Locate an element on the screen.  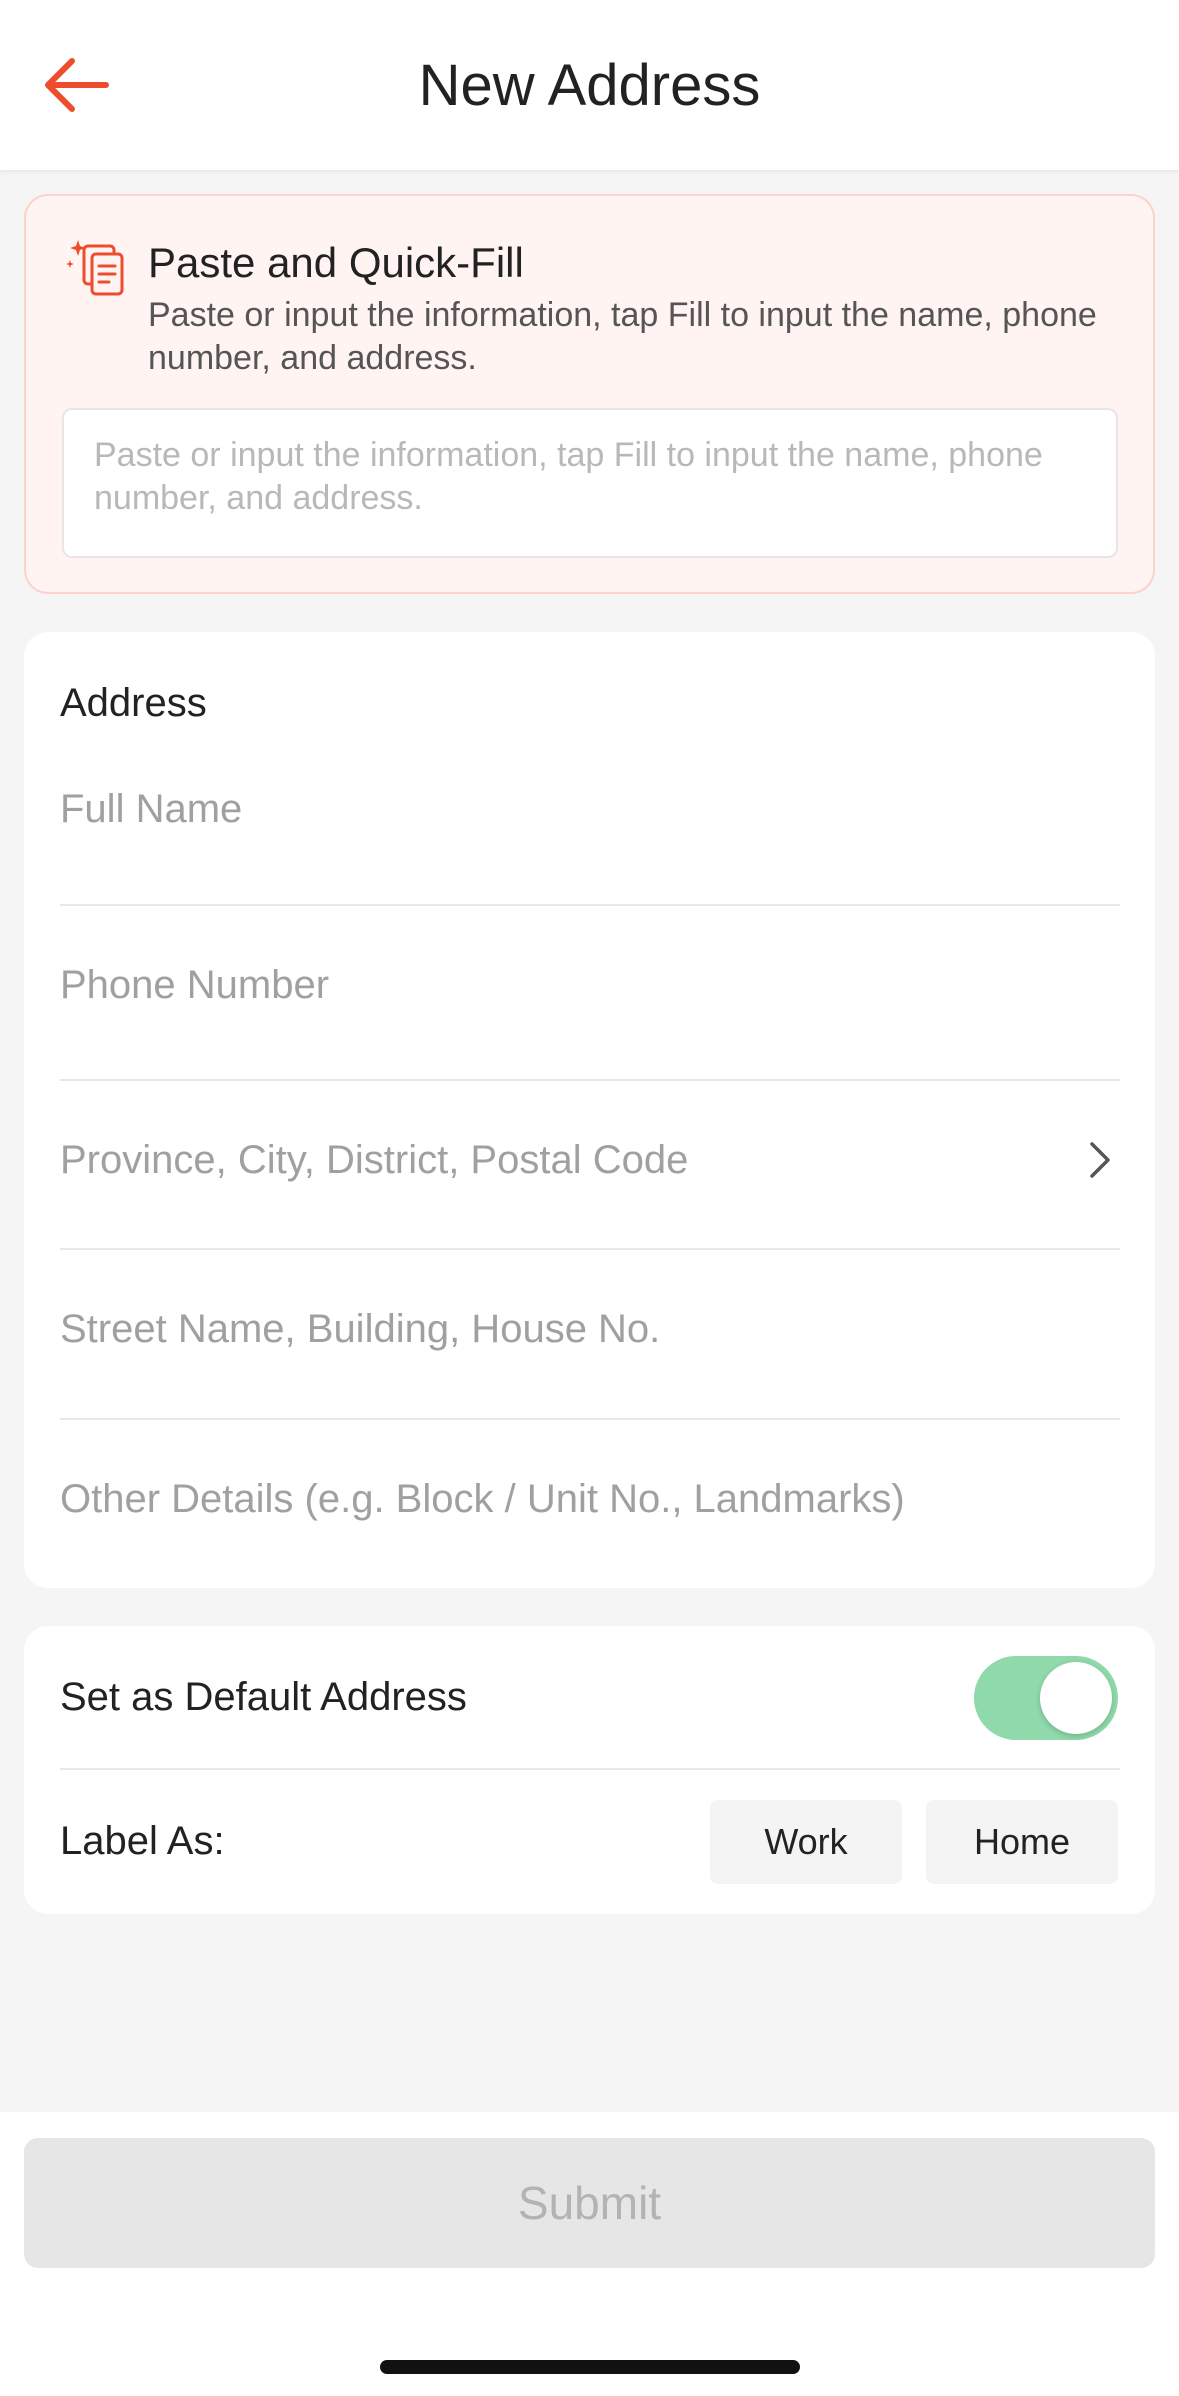
submit-button: Submit is located at coordinates (589, 2203).